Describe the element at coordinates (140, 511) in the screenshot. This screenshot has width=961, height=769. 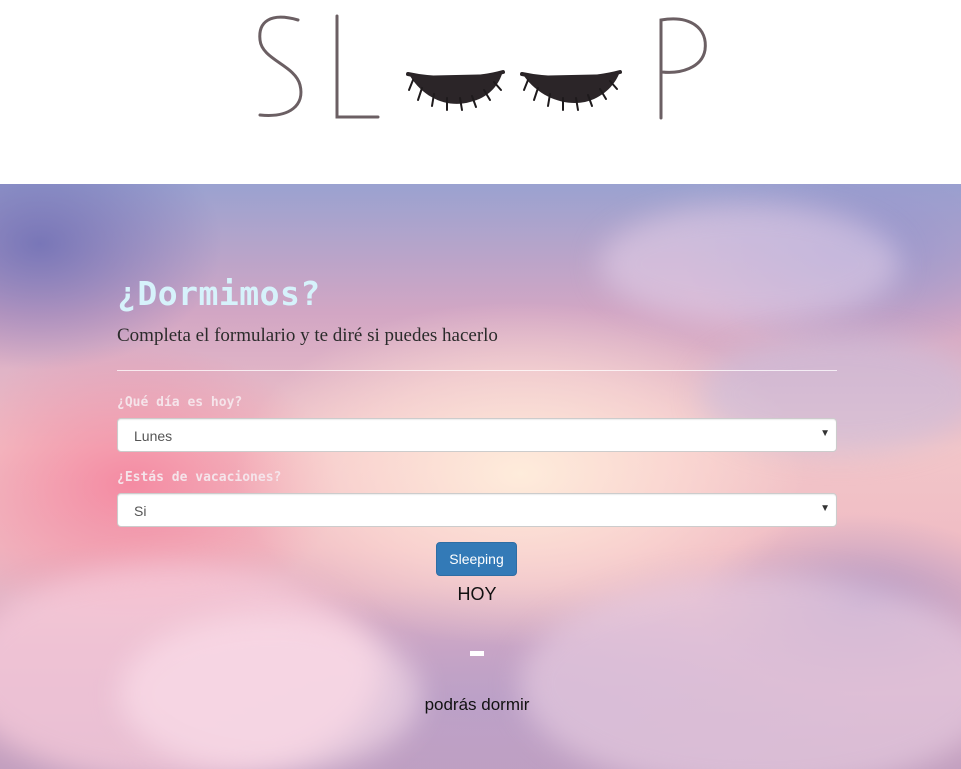
I see `vacation-select-value: Si` at that location.